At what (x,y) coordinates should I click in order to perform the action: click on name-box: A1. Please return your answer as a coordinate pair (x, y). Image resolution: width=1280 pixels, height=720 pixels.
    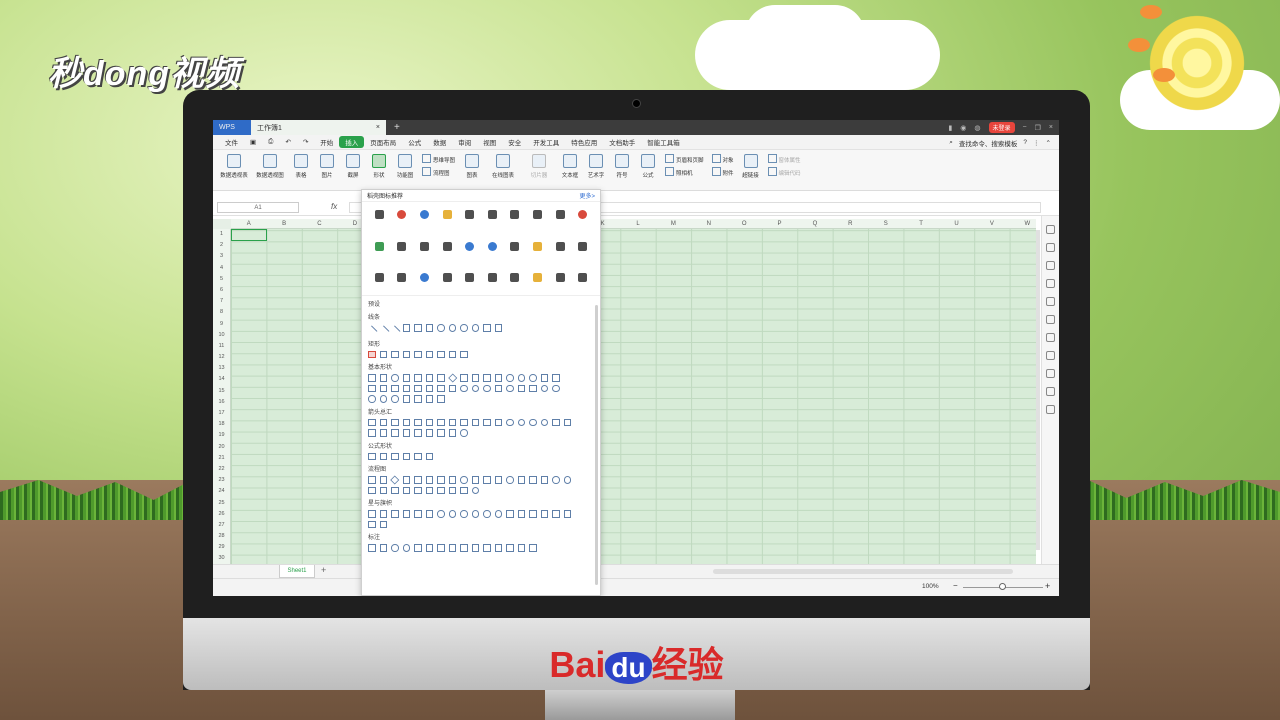
    Looking at the image, I should click on (258, 207).